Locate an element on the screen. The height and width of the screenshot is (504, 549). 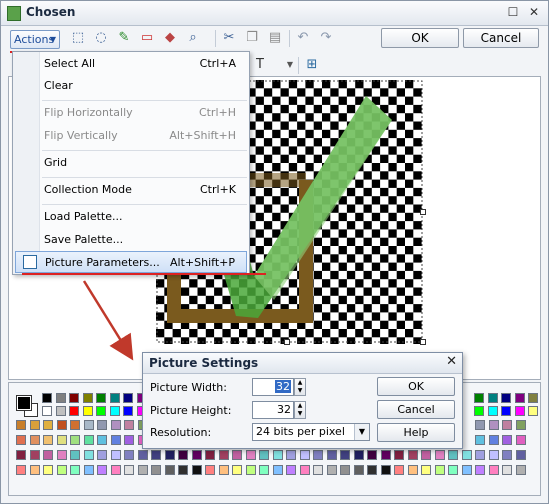
chevron-down-icon: ▼ is located at coordinates (361, 432).